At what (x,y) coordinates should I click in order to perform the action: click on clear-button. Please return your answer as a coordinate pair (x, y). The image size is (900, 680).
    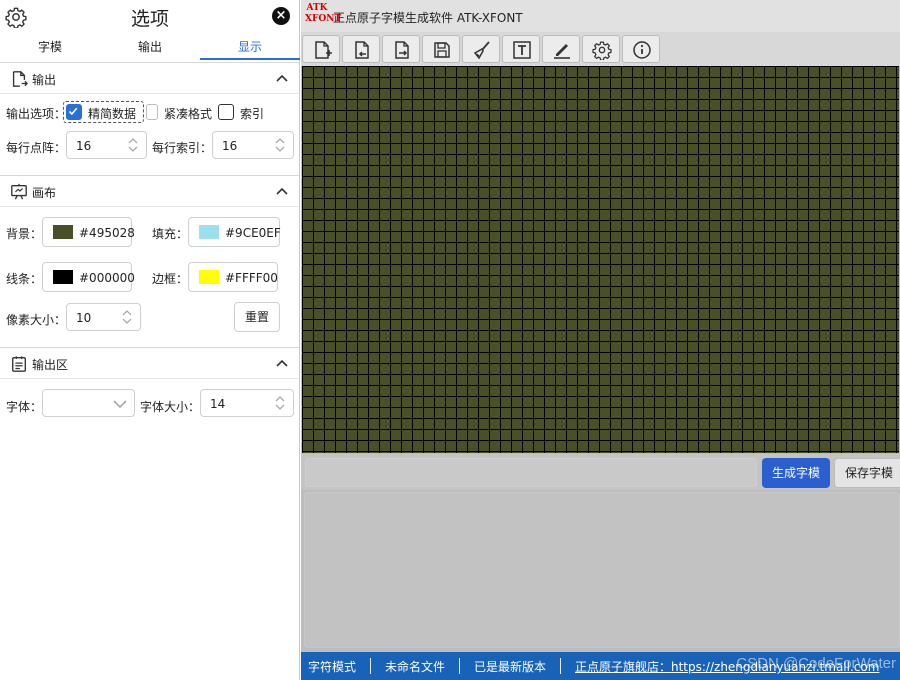
    Looking at the image, I should click on (481, 49).